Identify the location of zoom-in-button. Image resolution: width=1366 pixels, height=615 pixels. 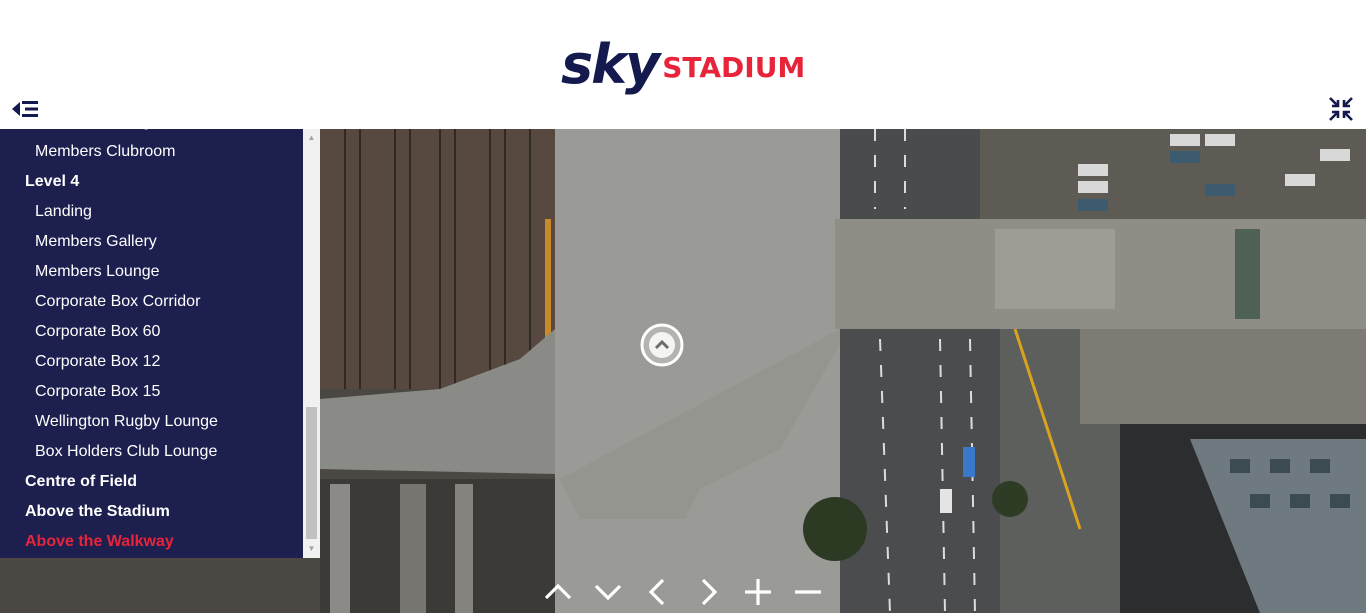
(758, 592).